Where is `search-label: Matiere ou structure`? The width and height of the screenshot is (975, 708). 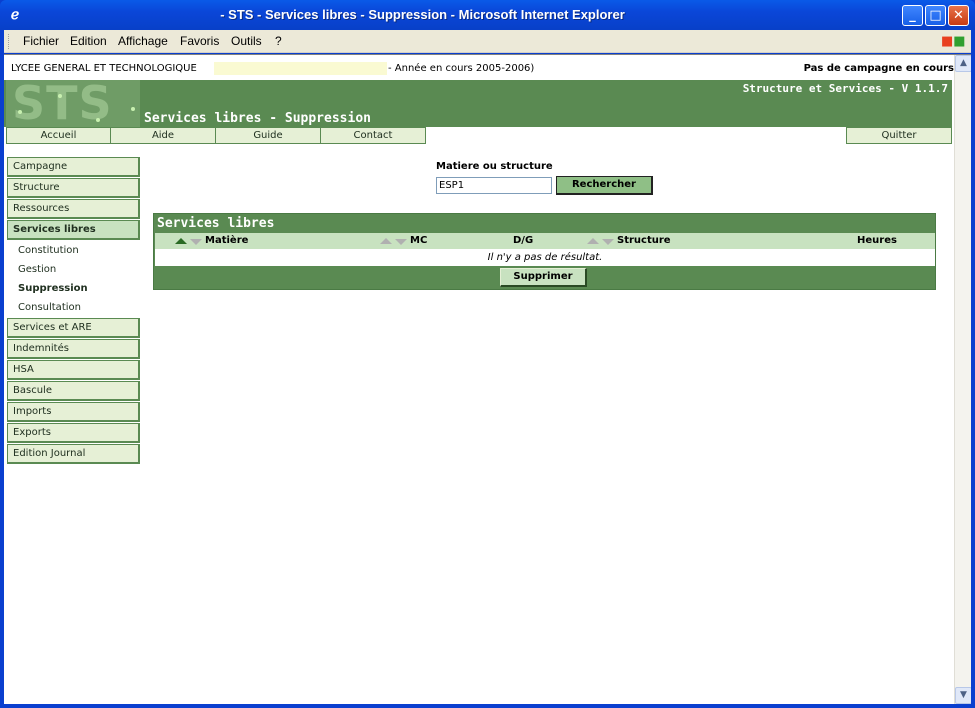 search-label: Matiere ou structure is located at coordinates (494, 166).